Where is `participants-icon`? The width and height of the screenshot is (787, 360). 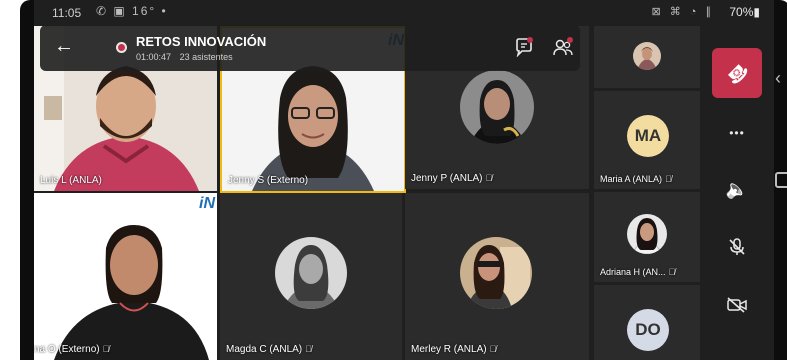 participants-icon is located at coordinates (563, 48).